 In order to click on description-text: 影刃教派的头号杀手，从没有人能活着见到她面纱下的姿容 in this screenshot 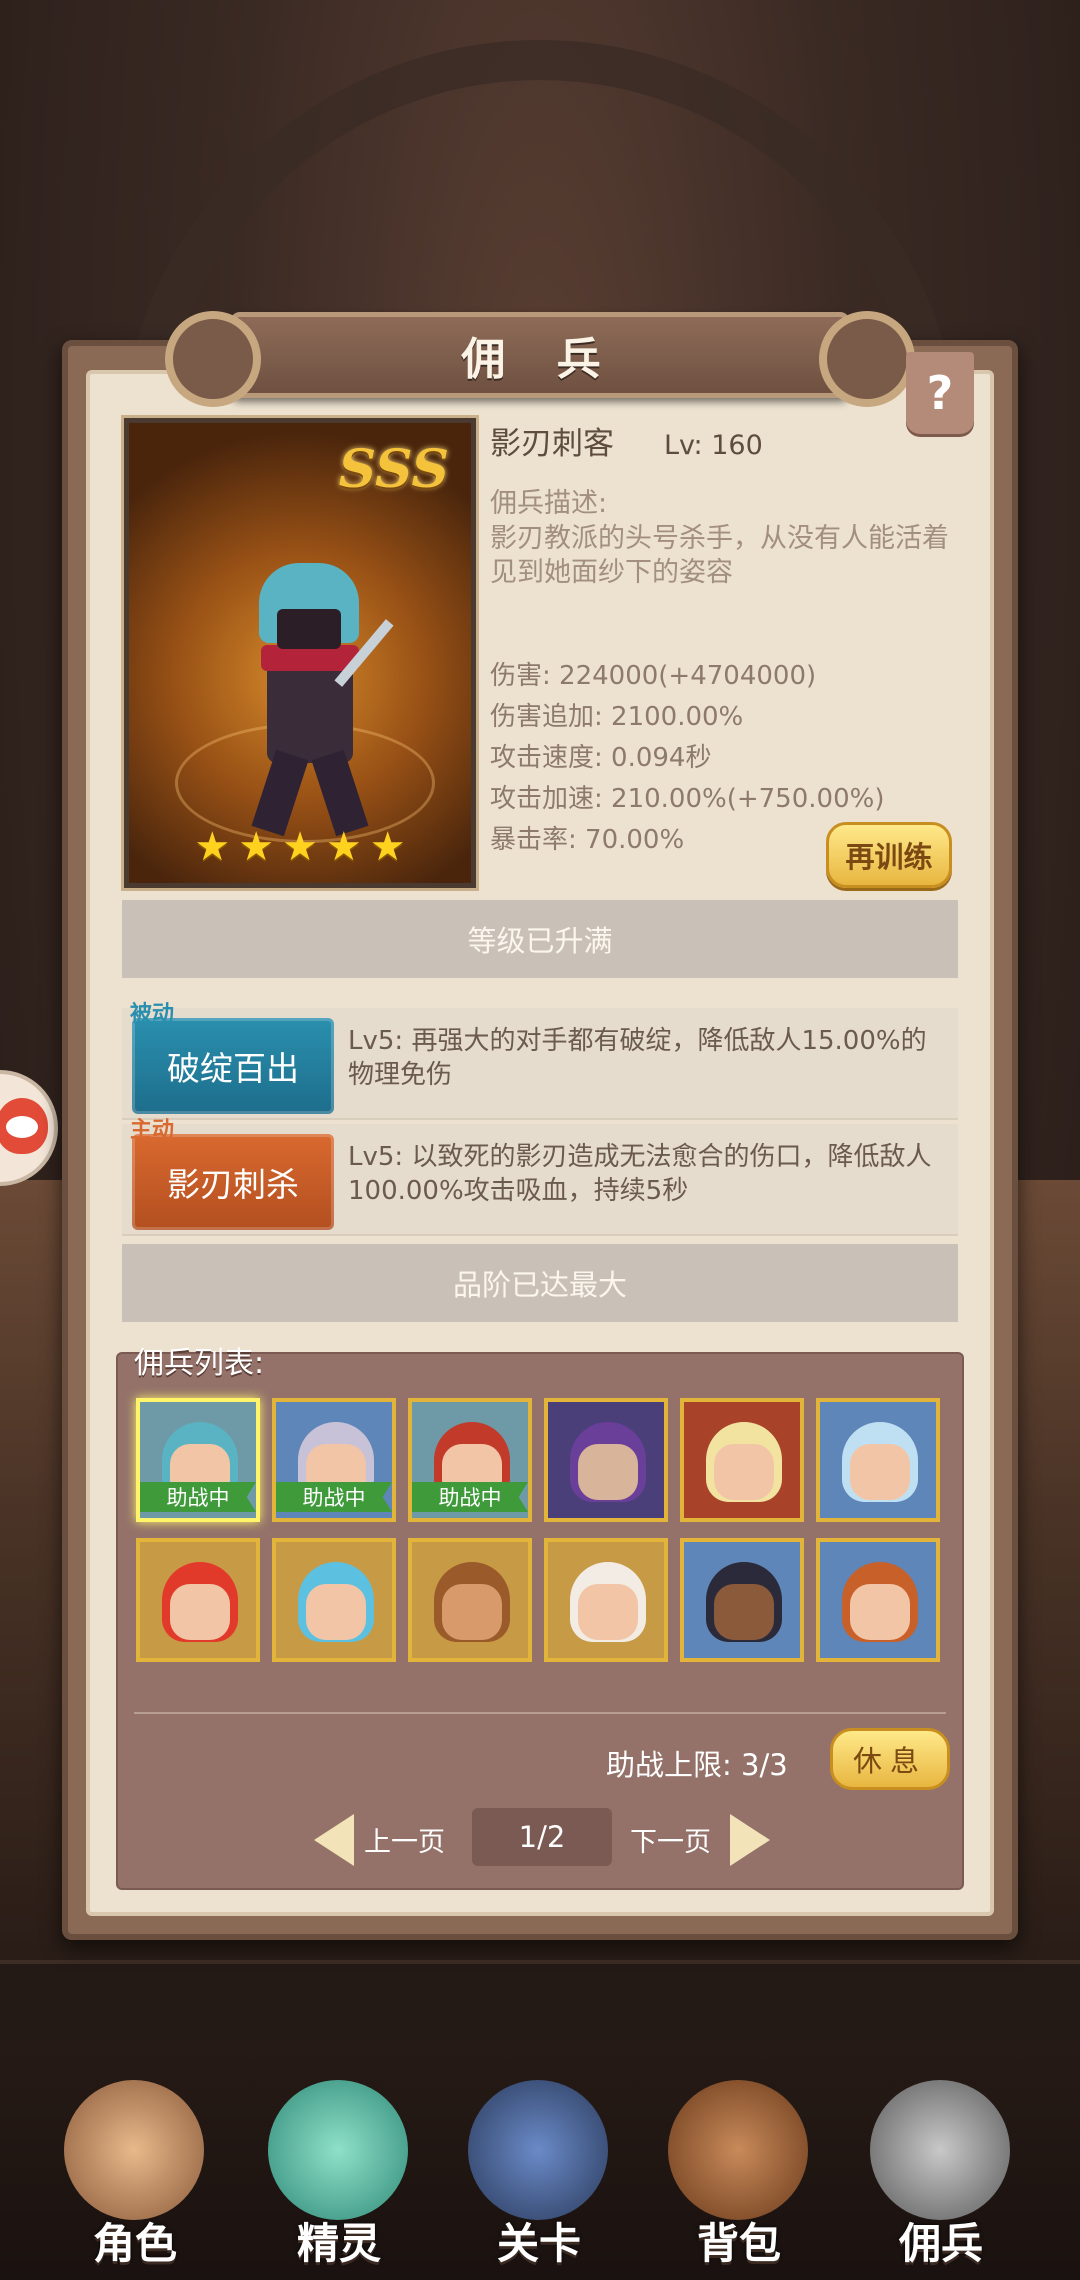, I will do `click(719, 555)`.